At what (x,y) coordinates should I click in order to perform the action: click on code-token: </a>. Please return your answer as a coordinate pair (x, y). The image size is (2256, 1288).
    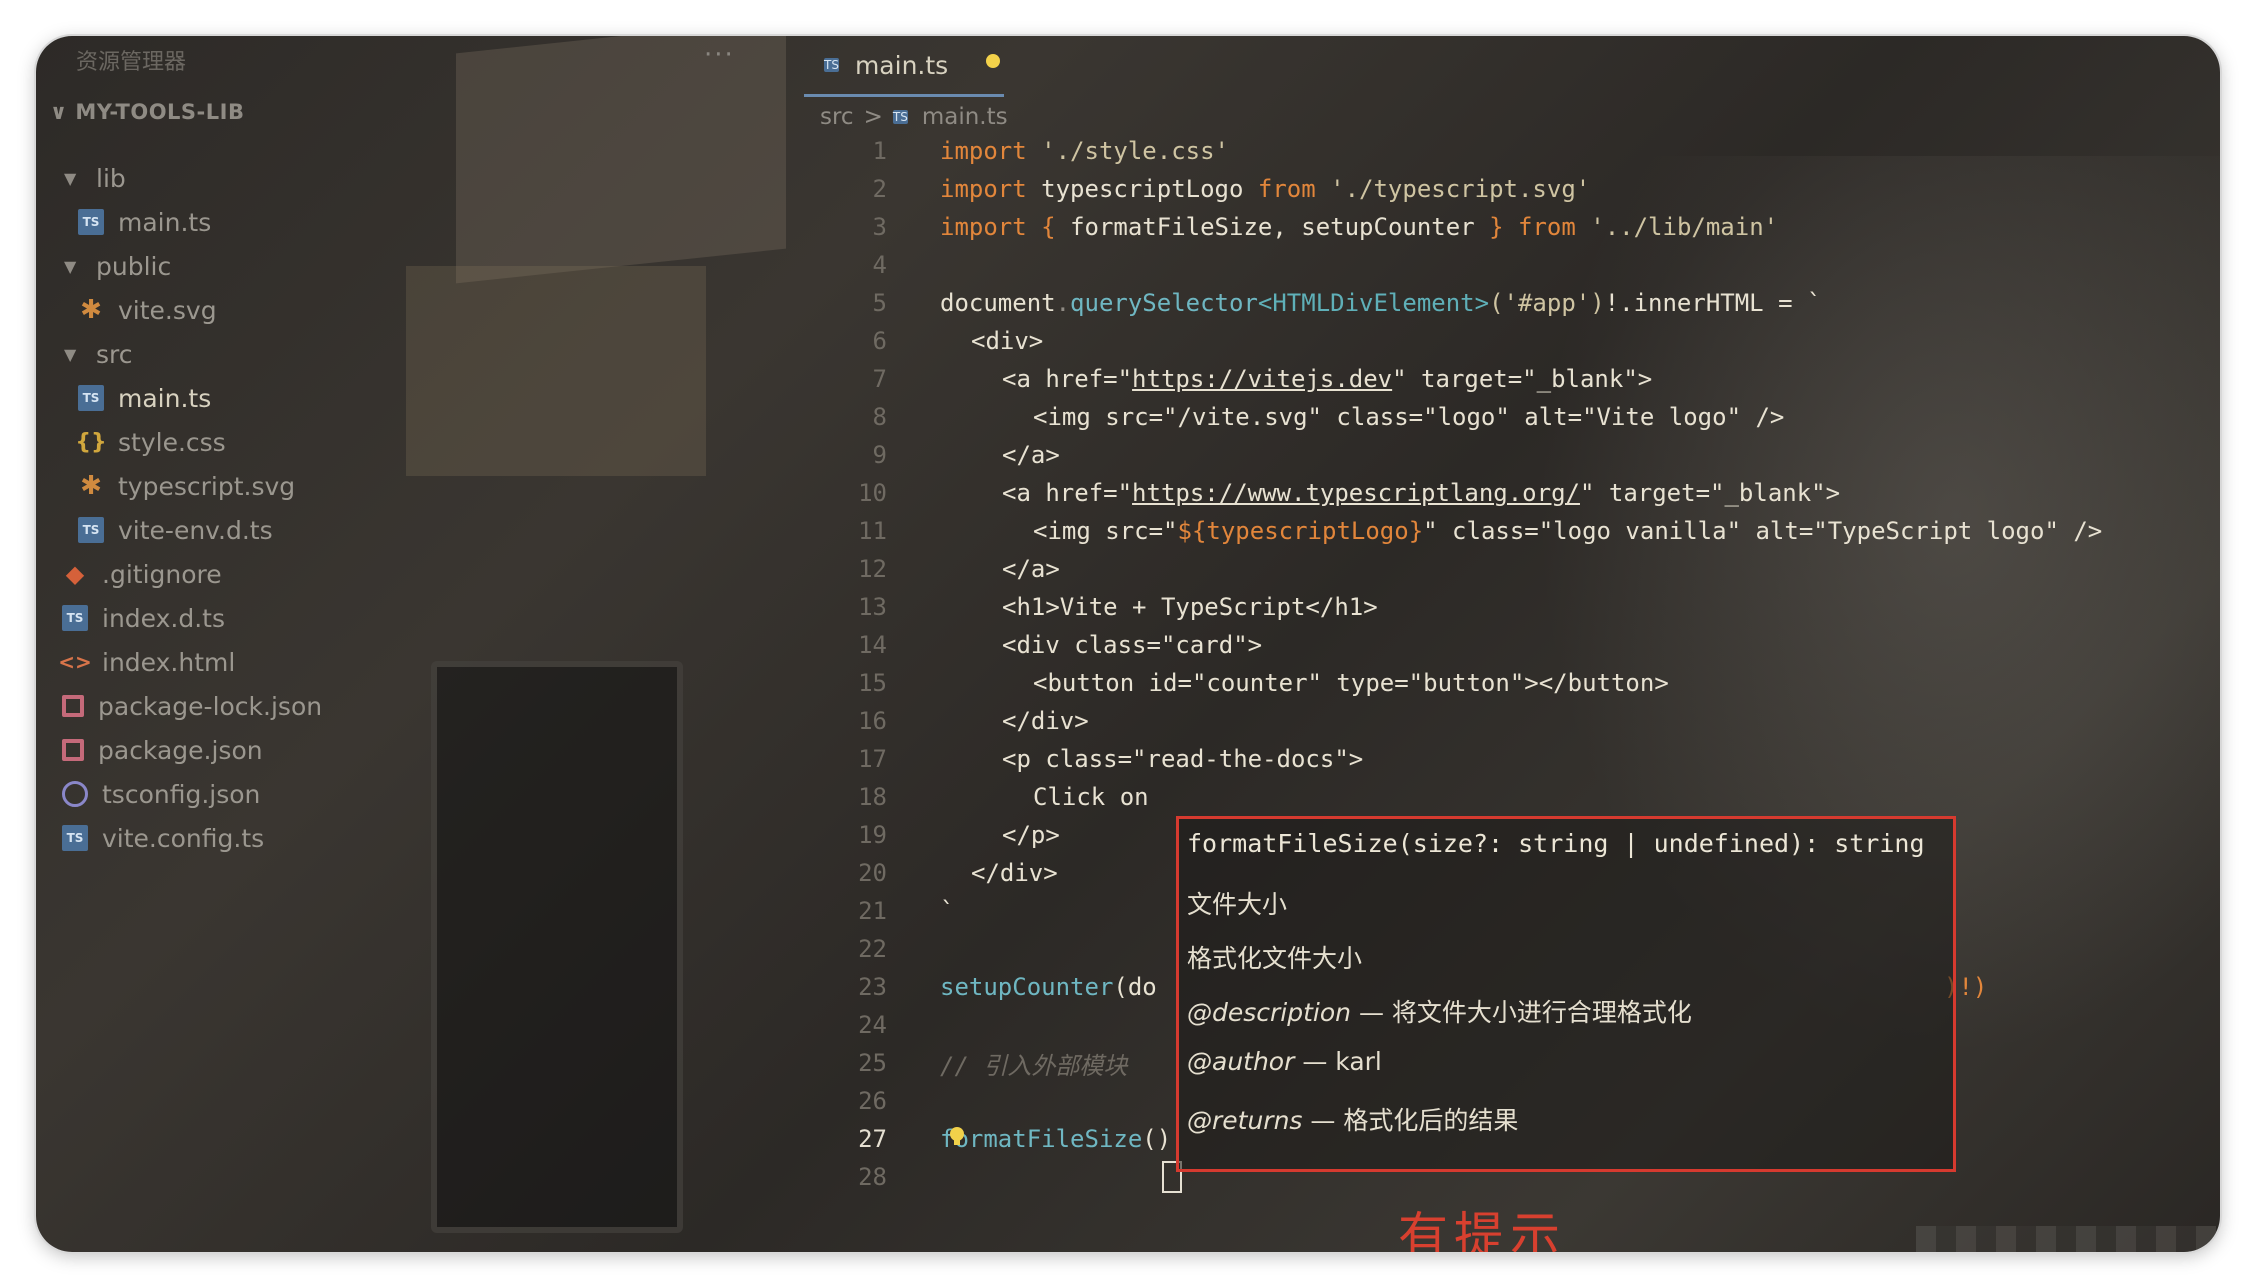
    Looking at the image, I should click on (1031, 569).